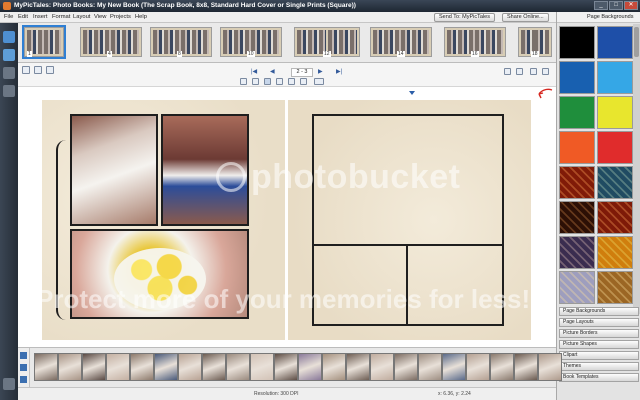  Describe the element at coordinates (255, 81) in the screenshot. I see `zoom-out-icon` at that location.